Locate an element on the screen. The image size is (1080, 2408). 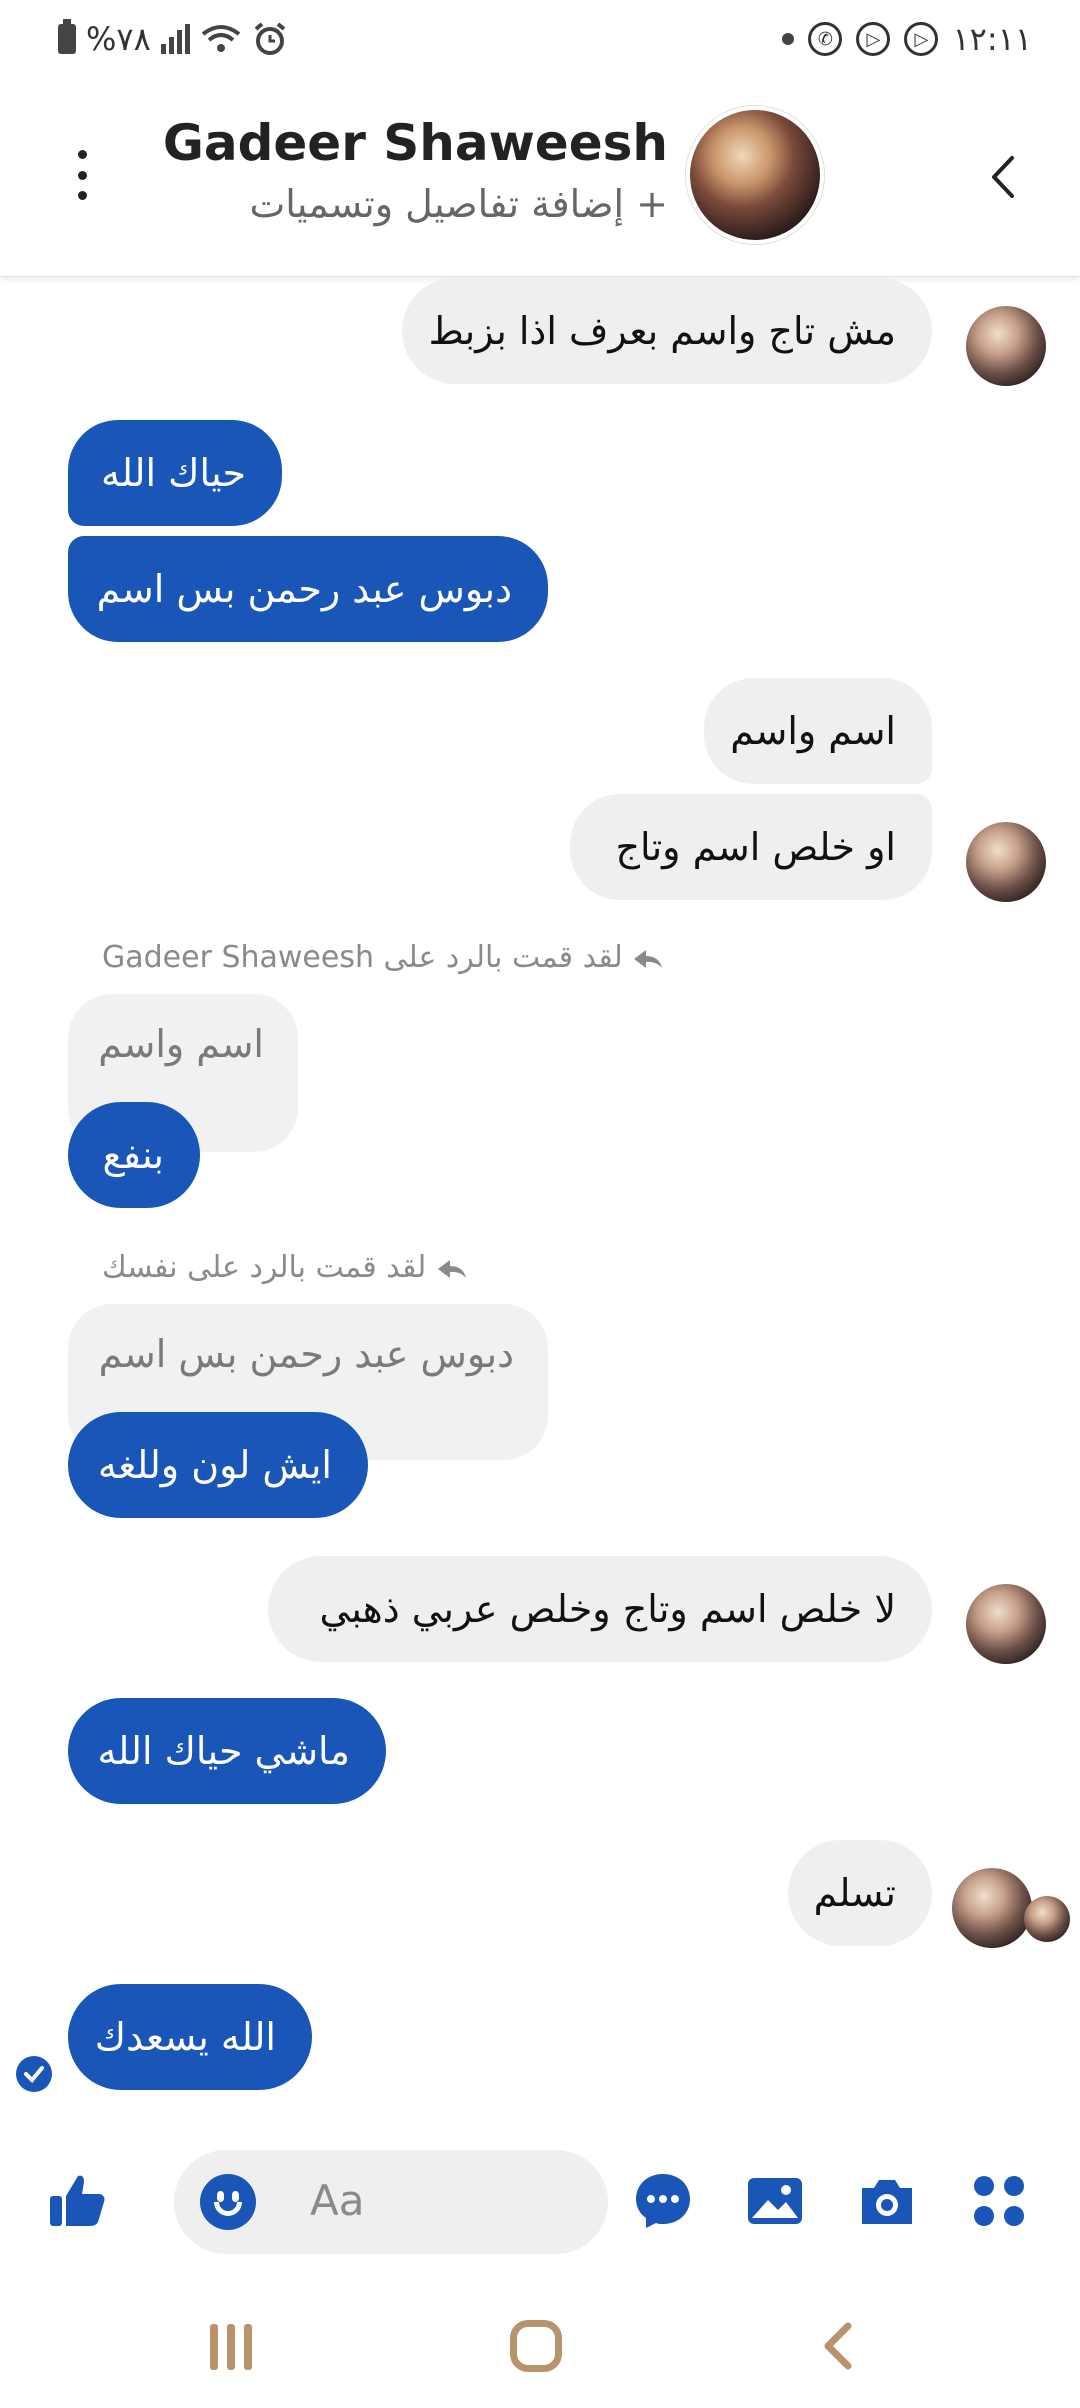
message-bubble-incoming: اسم واسم is located at coordinates (818, 731).